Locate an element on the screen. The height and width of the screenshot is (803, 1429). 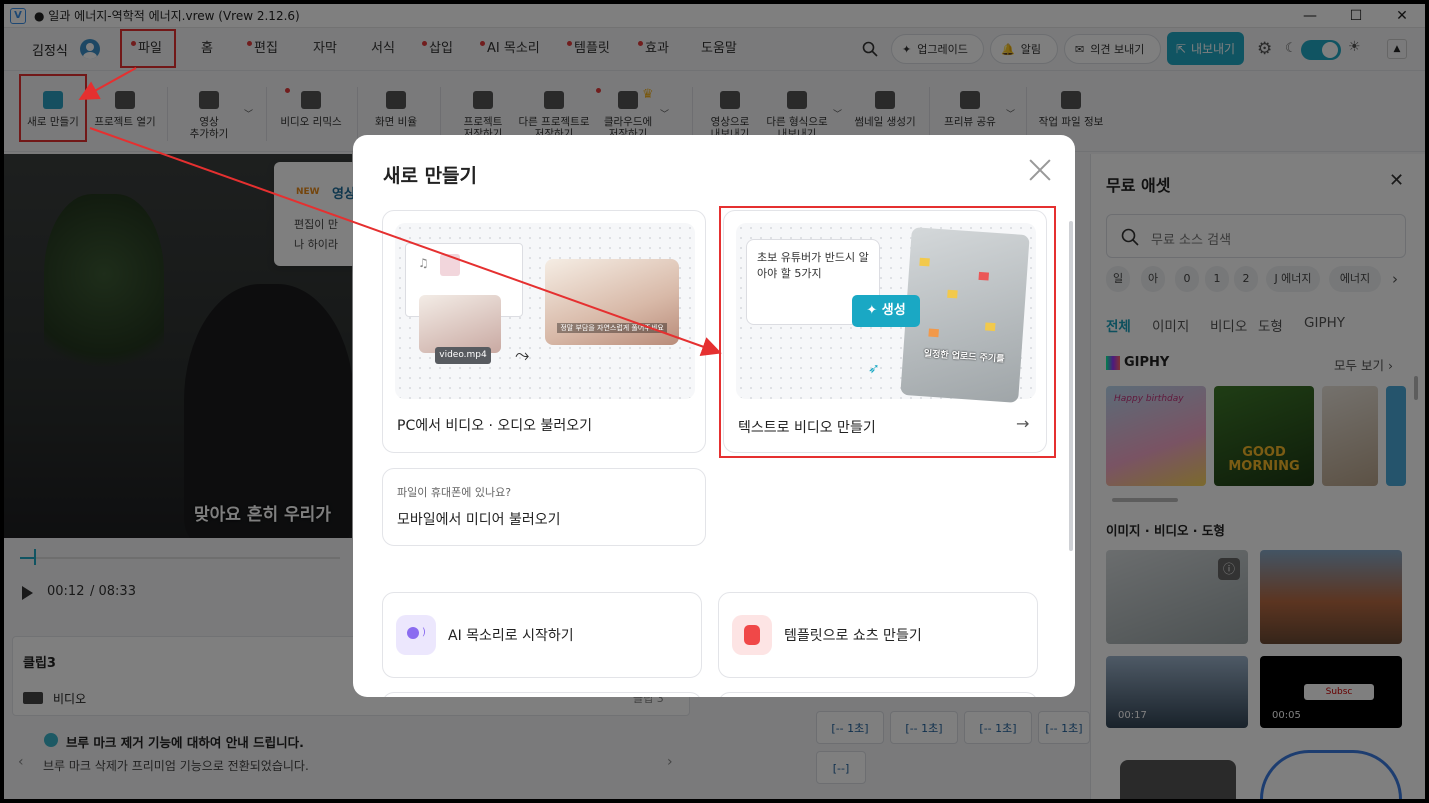
arrow-to-text-video is located at coordinates (405, 242).